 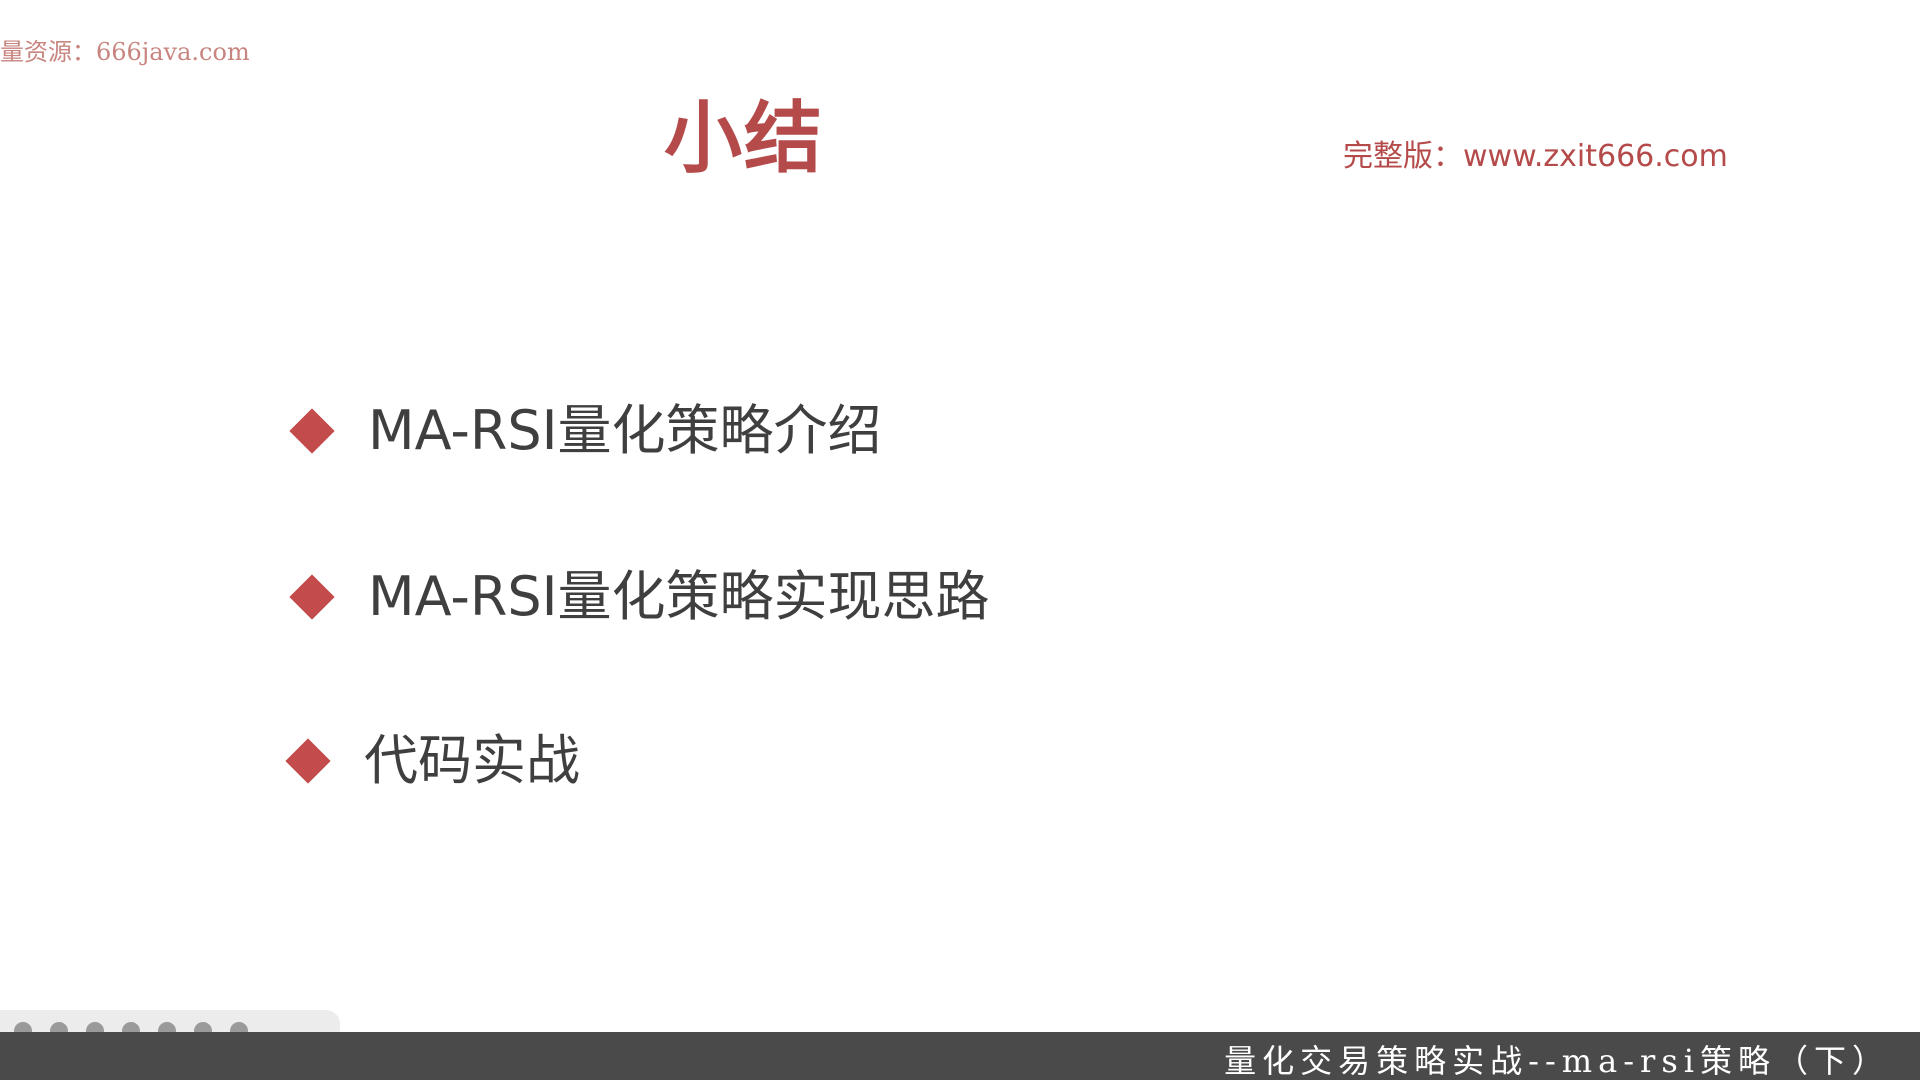 I want to click on bullet-text: 代码实战, so click(x=472, y=760).